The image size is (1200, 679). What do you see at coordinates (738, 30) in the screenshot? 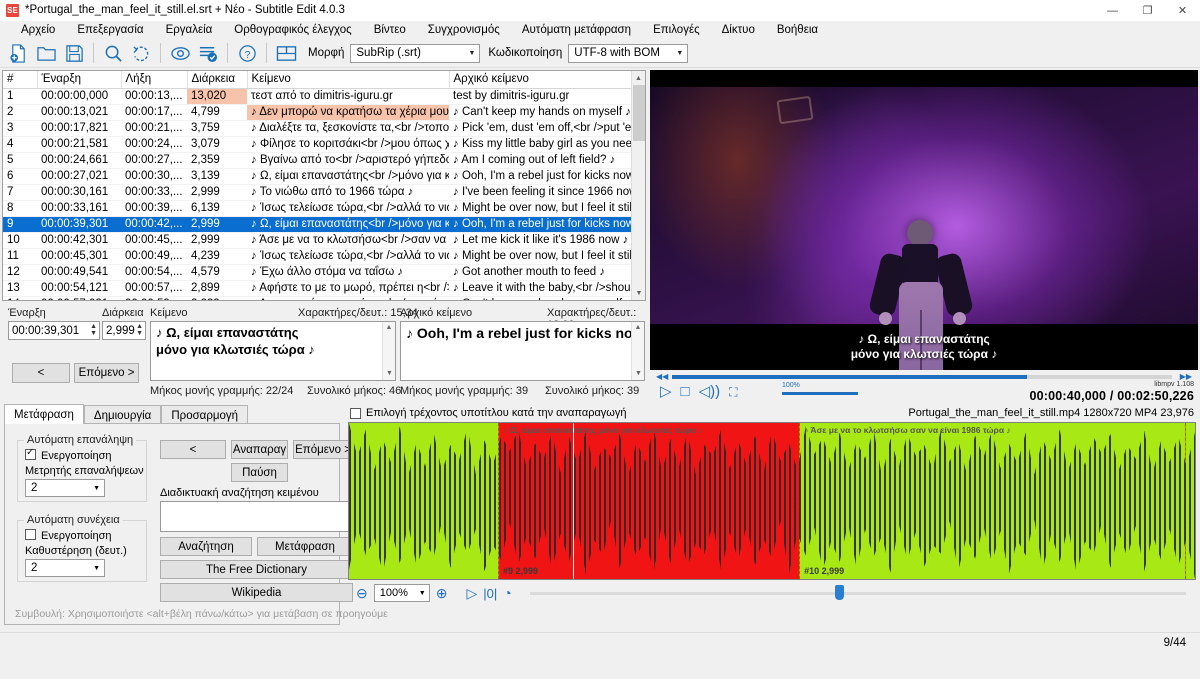
I see `menu-network: Δίκτυο` at bounding box center [738, 30].